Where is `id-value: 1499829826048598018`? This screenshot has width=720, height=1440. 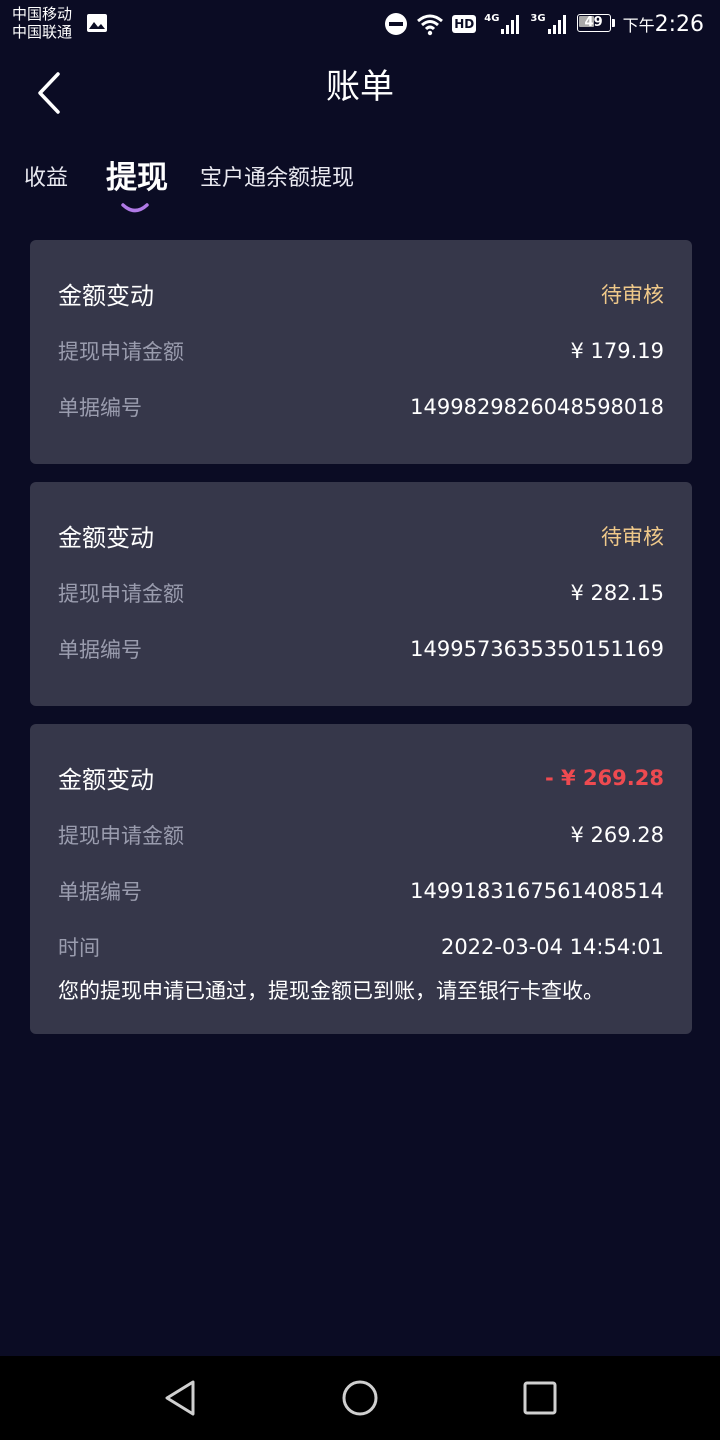
id-value: 1499829826048598018 is located at coordinates (537, 407).